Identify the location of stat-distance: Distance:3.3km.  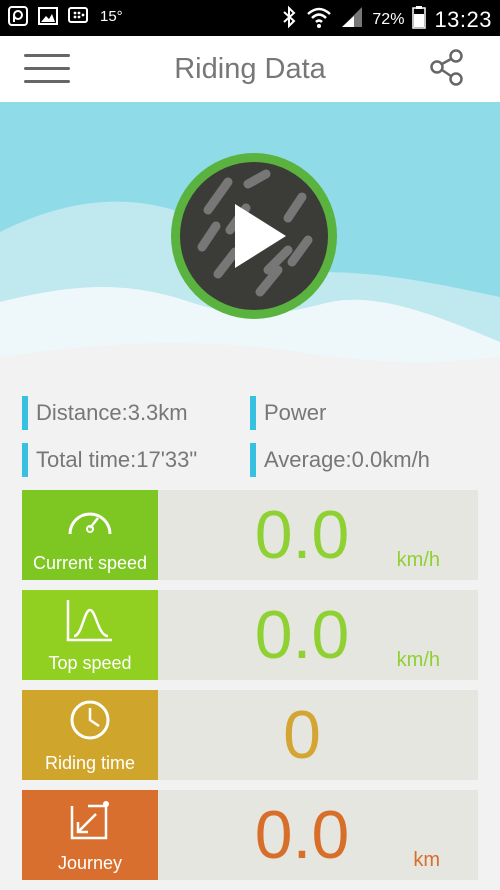
(105, 413).